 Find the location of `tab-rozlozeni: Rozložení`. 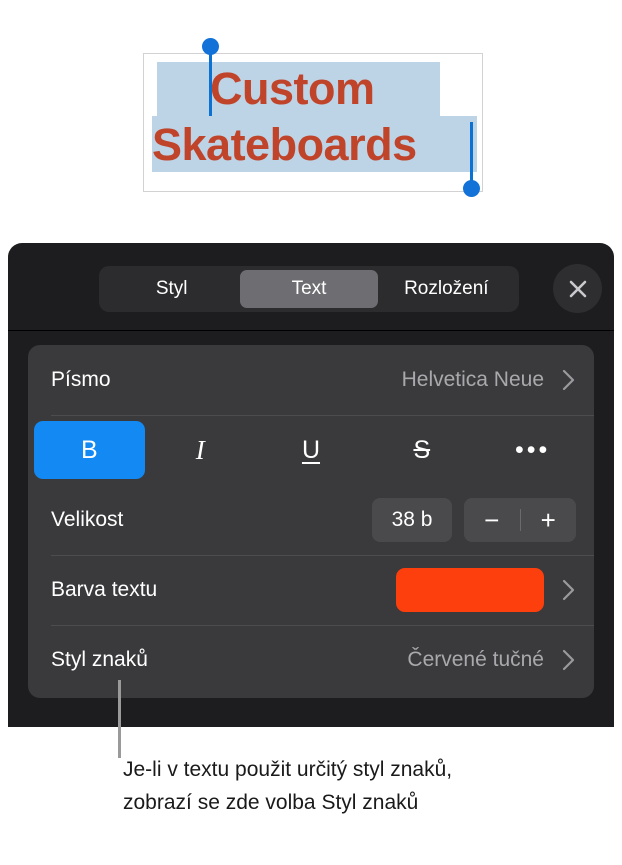

tab-rozlozeni: Rozložení is located at coordinates (446, 289).